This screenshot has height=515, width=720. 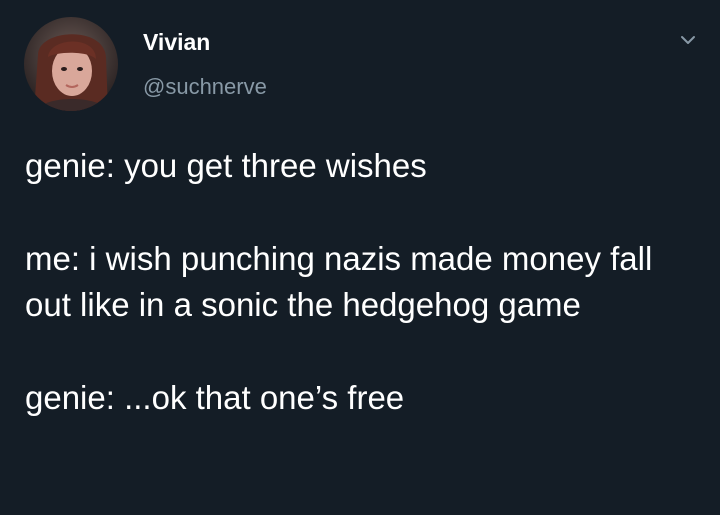 I want to click on author-name: Vivian, so click(x=205, y=42).